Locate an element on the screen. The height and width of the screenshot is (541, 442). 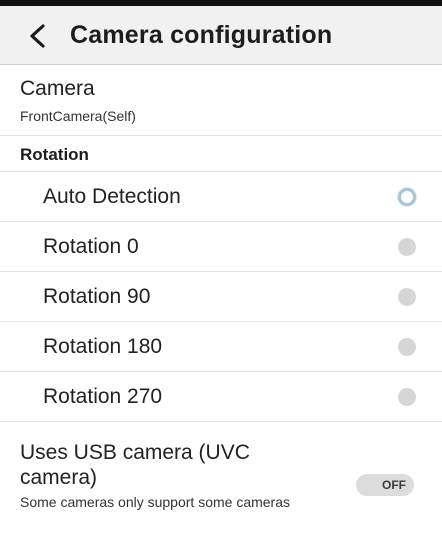
usb-camera-toggle: OFF is located at coordinates (385, 485).